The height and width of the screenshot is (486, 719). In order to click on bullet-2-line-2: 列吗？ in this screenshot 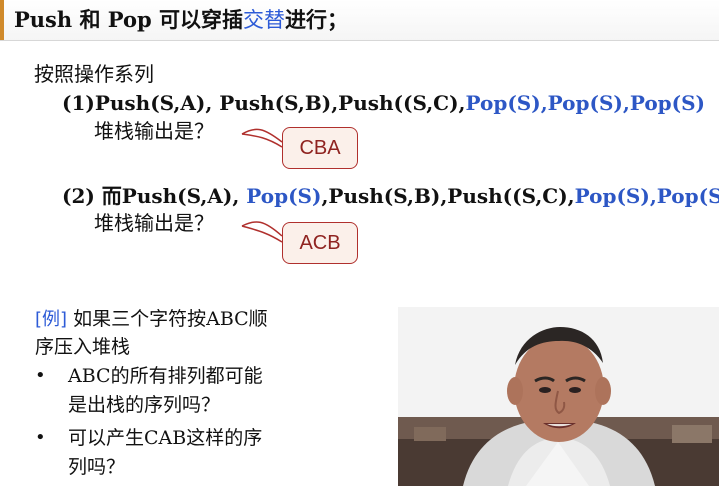, I will do `click(97, 467)`.